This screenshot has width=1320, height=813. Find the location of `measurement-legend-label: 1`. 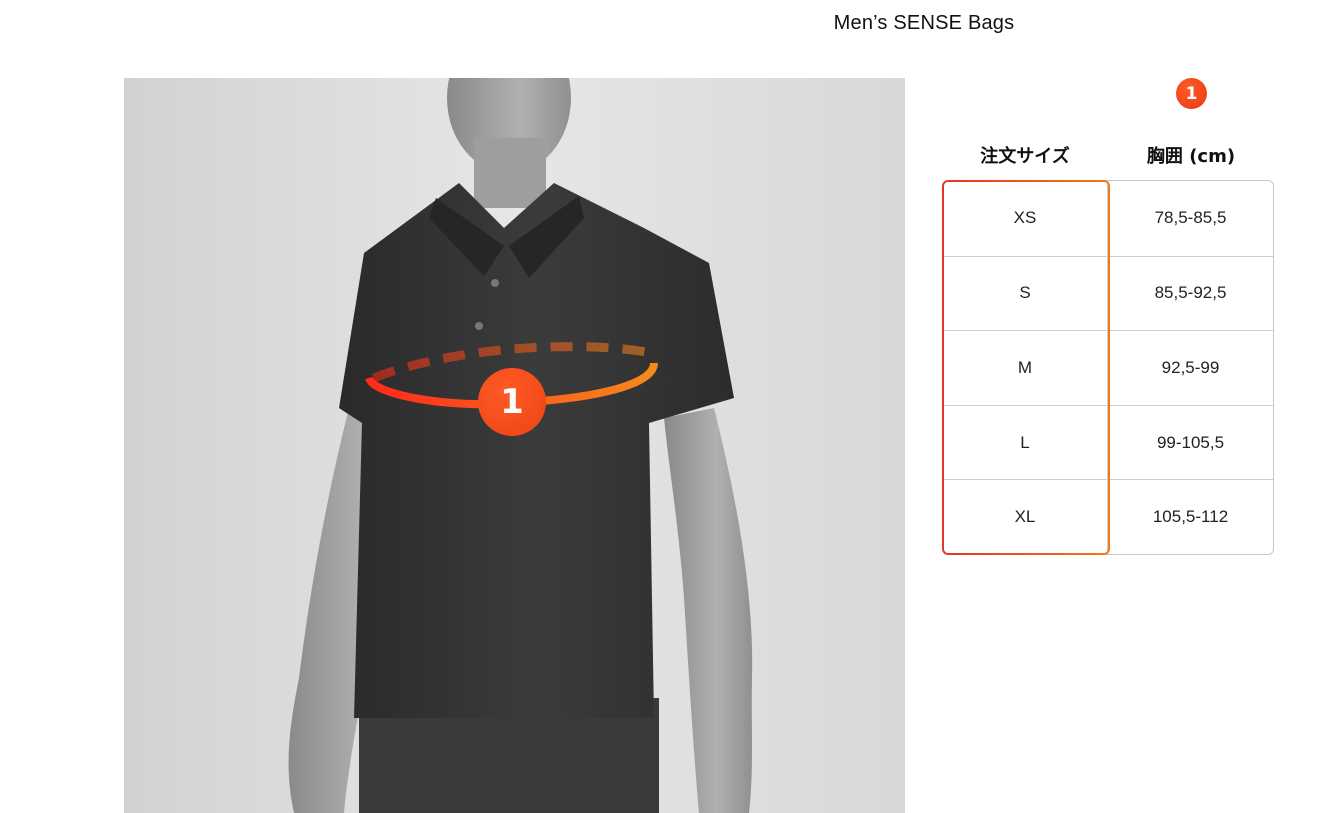

measurement-legend-label: 1 is located at coordinates (1191, 93).